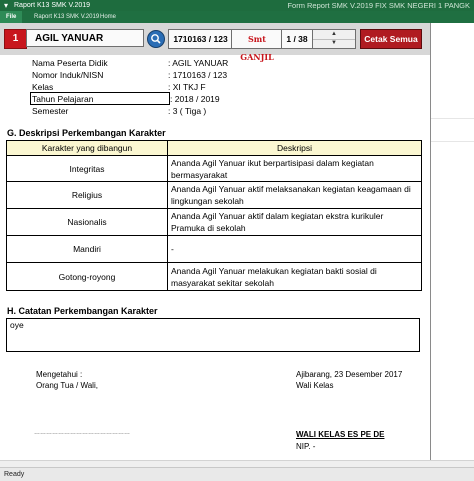  I want to click on search-icon, so click(156, 39).